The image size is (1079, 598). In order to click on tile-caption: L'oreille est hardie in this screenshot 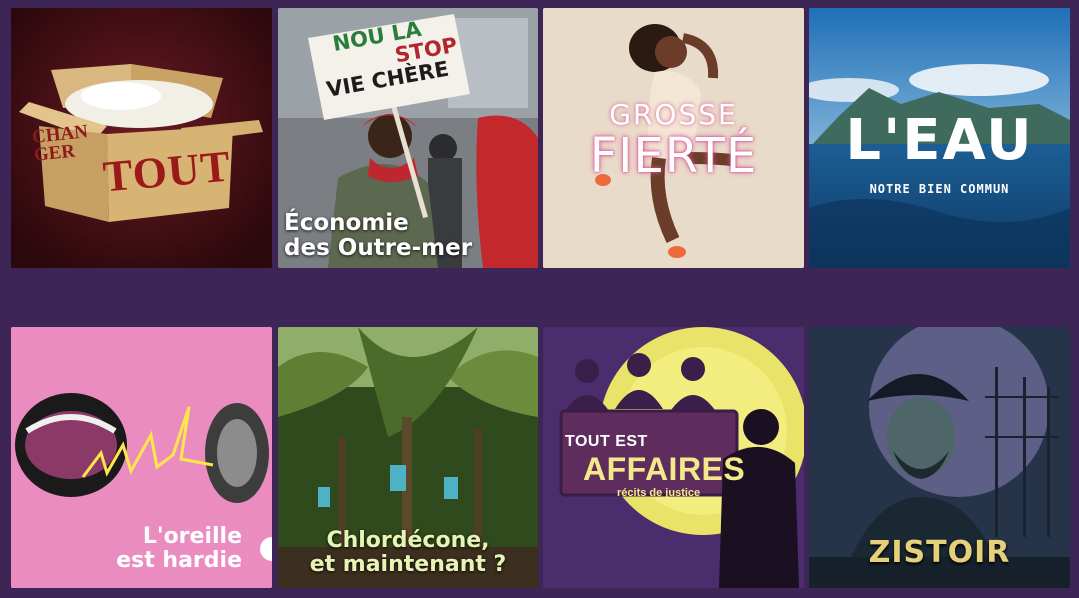, I will do `click(179, 548)`.